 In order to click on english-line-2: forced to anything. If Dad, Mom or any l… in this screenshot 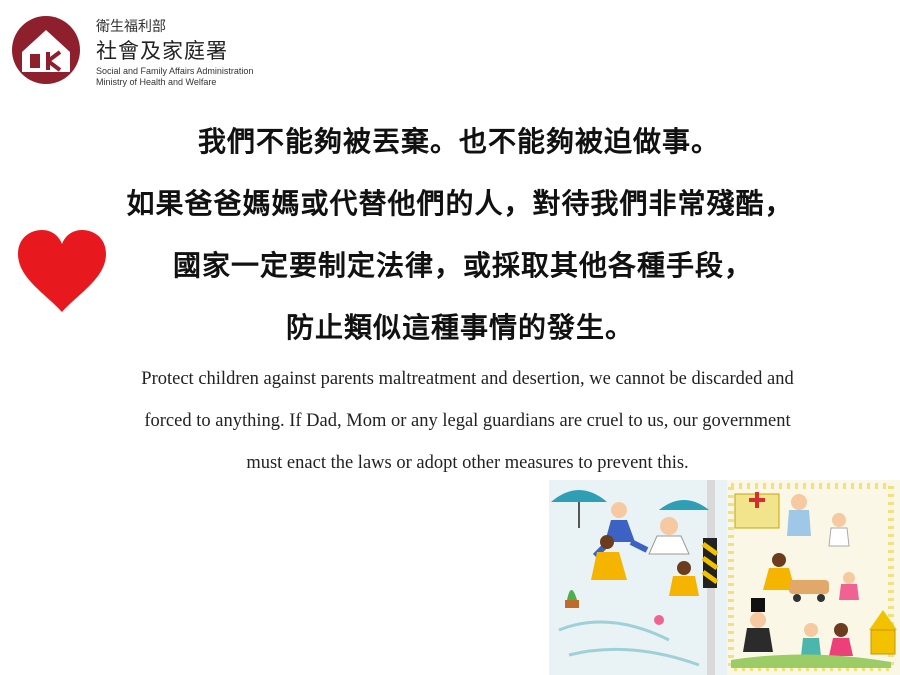, I will do `click(467, 421)`.